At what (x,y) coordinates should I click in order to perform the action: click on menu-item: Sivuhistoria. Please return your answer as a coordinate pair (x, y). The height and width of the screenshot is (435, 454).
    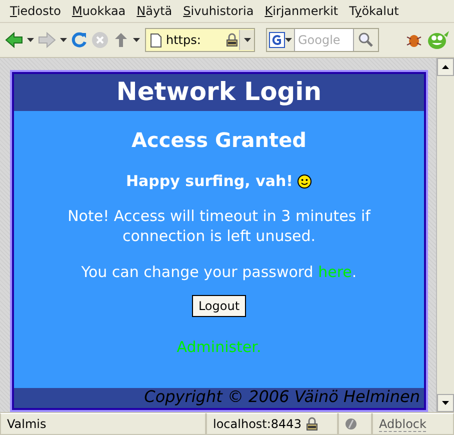
    Looking at the image, I should click on (218, 11).